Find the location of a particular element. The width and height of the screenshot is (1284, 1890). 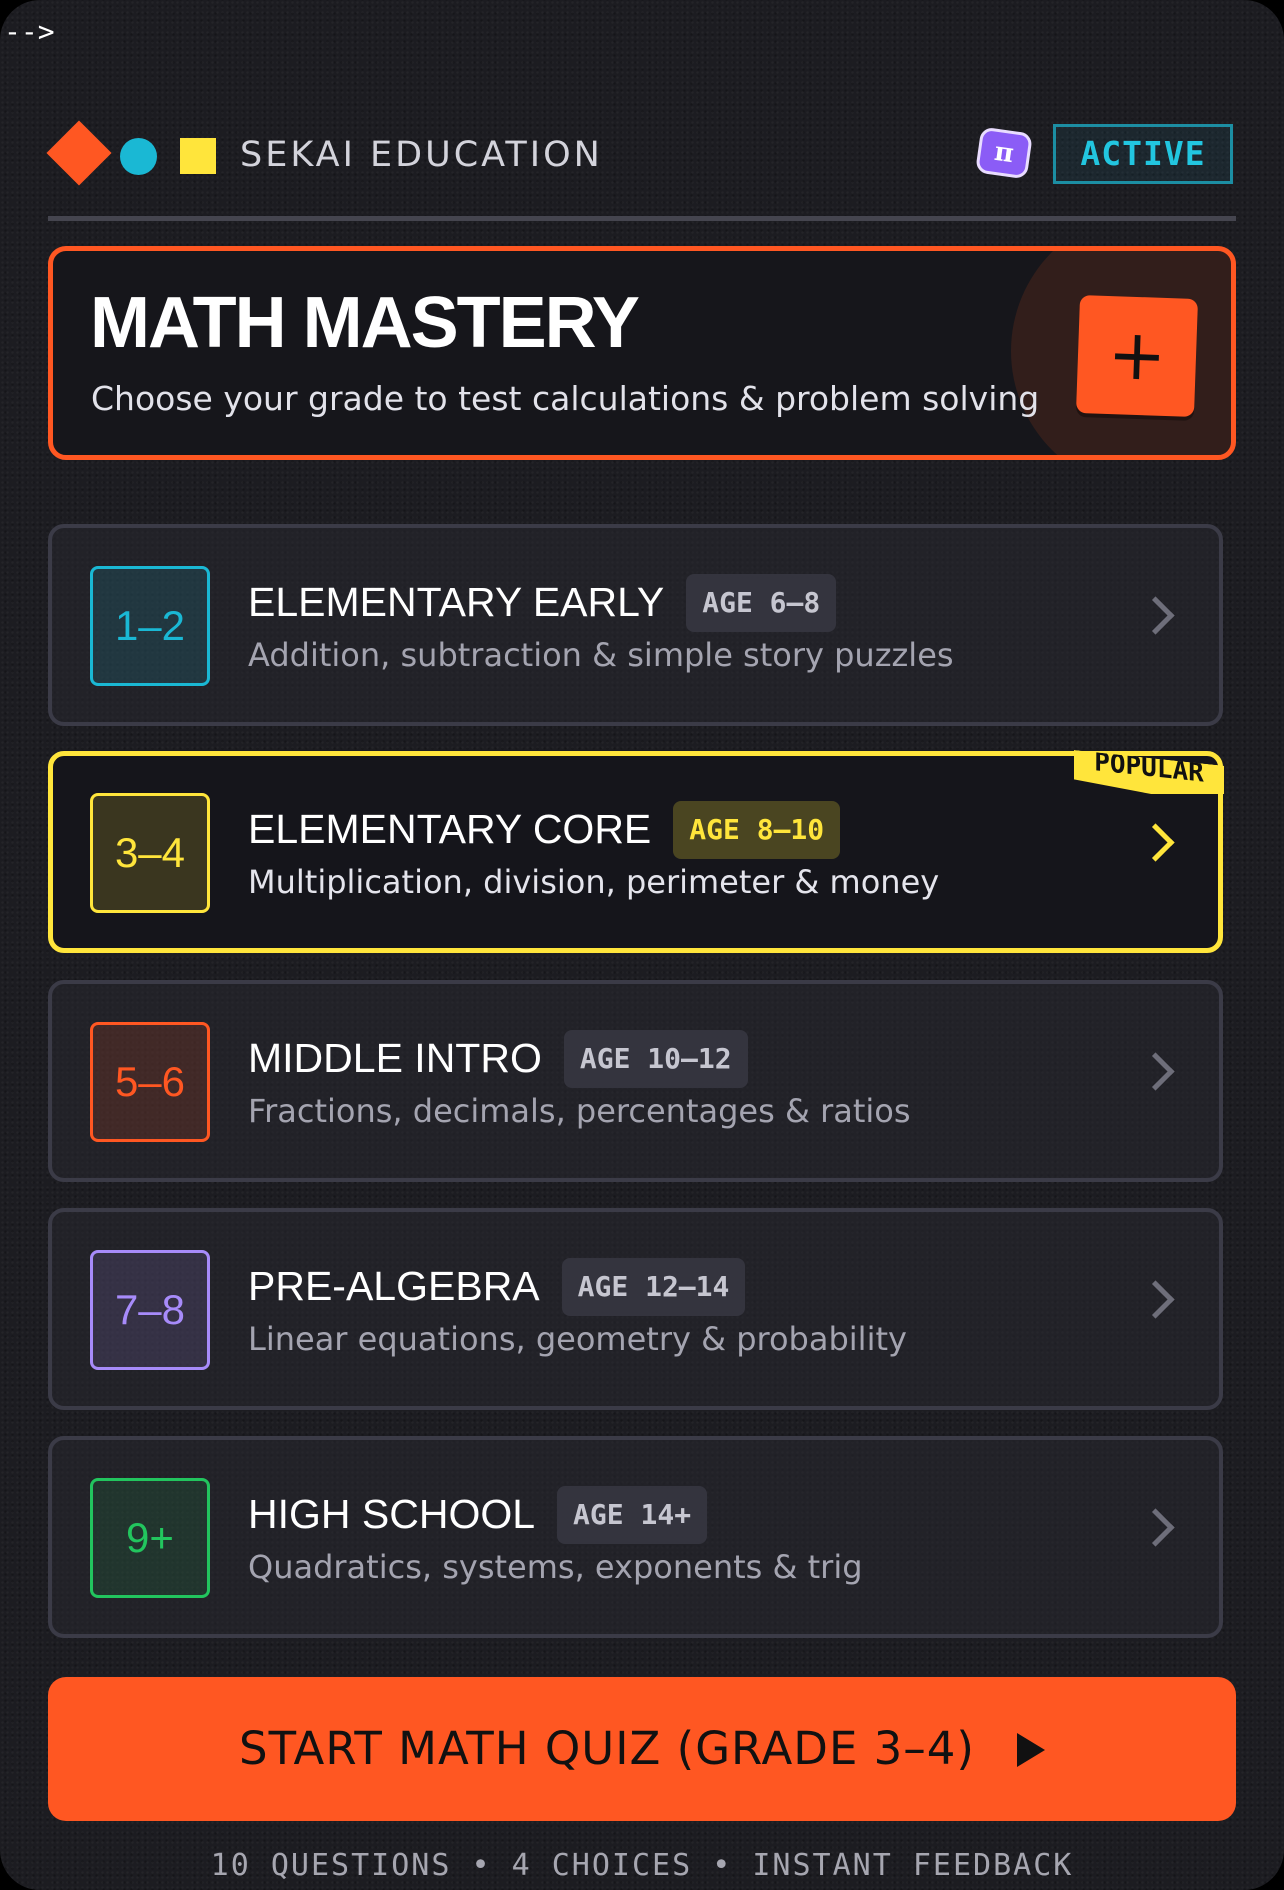

grade-description: Linear equations, geometry & probability is located at coordinates (577, 1339).